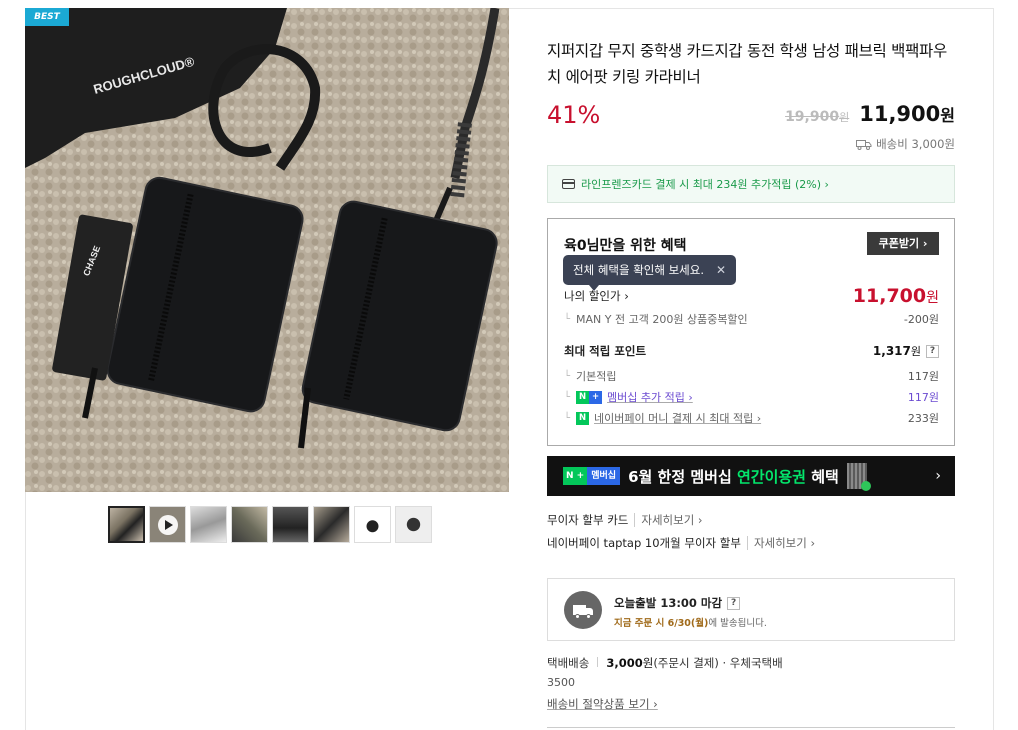 The image size is (1018, 730). I want to click on installment-naverpay-row: 네이버페이 taptap 10개월 무이자 할부 자세히보기 ›, so click(681, 543).